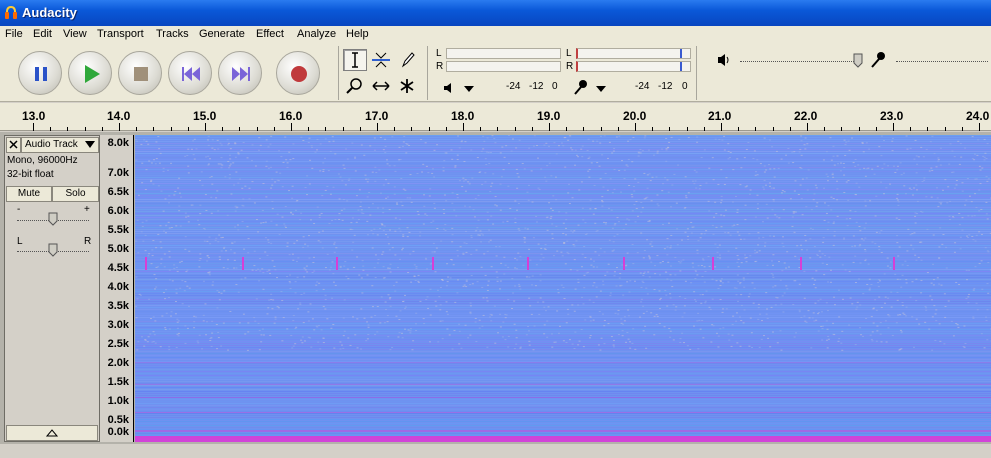 Image resolution: width=991 pixels, height=458 pixels. Describe the element at coordinates (407, 60) in the screenshot. I see `draw-tool` at that location.